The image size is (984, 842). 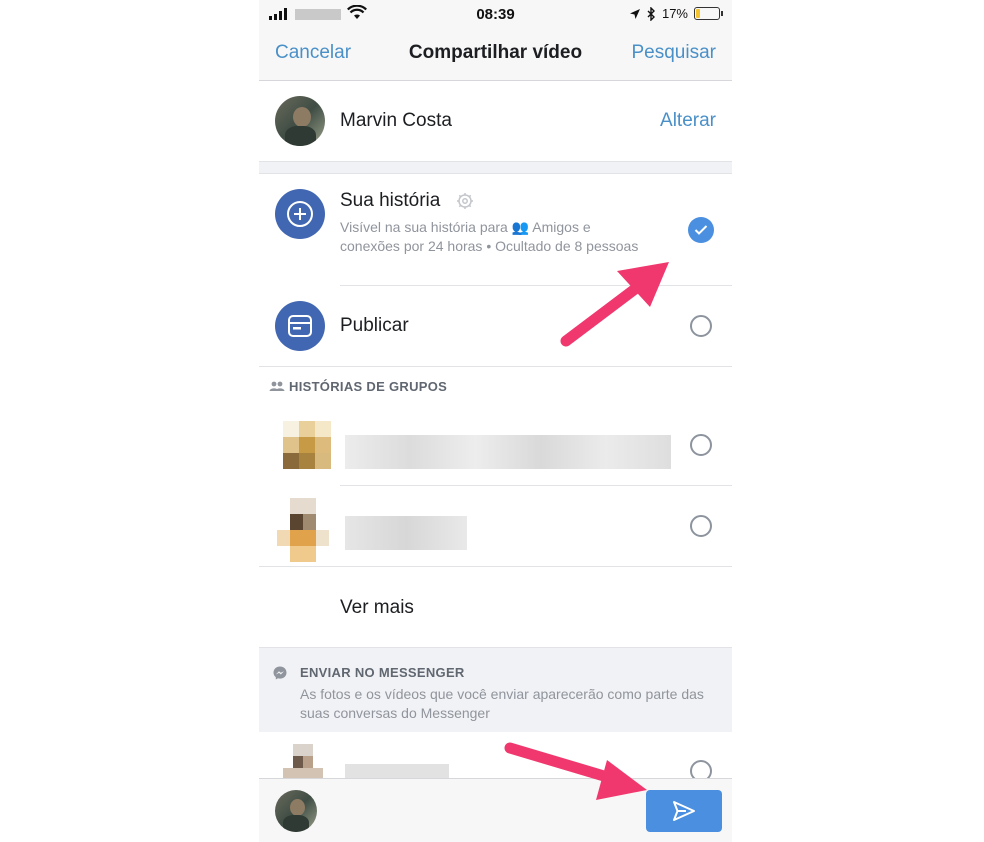 I want to click on location-arrow-icon, so click(x=634, y=13).